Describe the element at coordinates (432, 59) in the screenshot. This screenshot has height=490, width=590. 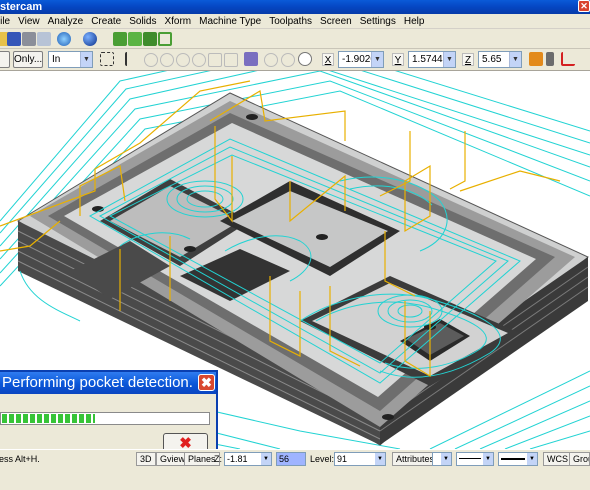
I see `y-coordinate-input: 1.57447 ▼` at that location.